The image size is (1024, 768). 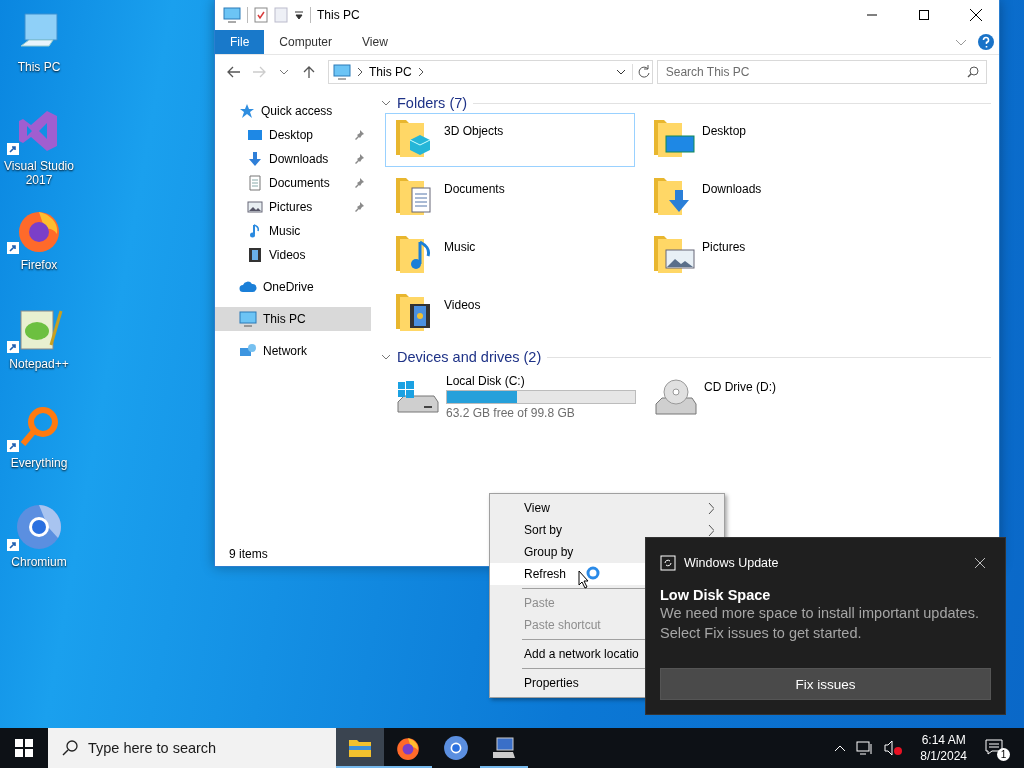 What do you see at coordinates (39, 67) in the screenshot?
I see `desktop-icon-label: This PC` at bounding box center [39, 67].